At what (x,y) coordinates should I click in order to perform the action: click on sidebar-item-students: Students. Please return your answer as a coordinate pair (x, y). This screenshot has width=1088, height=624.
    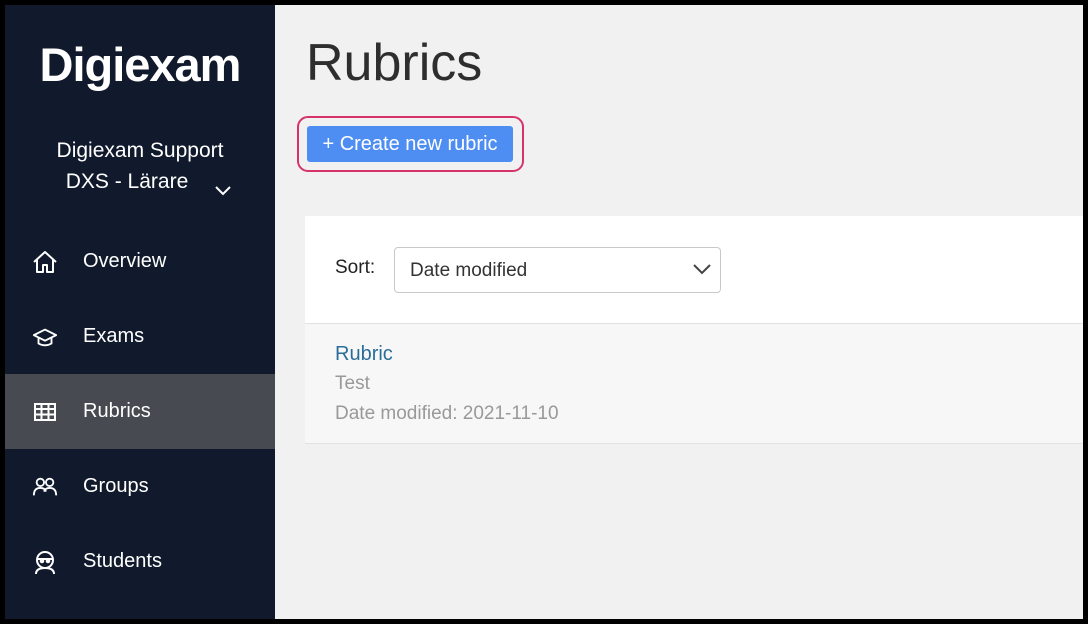
    Looking at the image, I should click on (140, 561).